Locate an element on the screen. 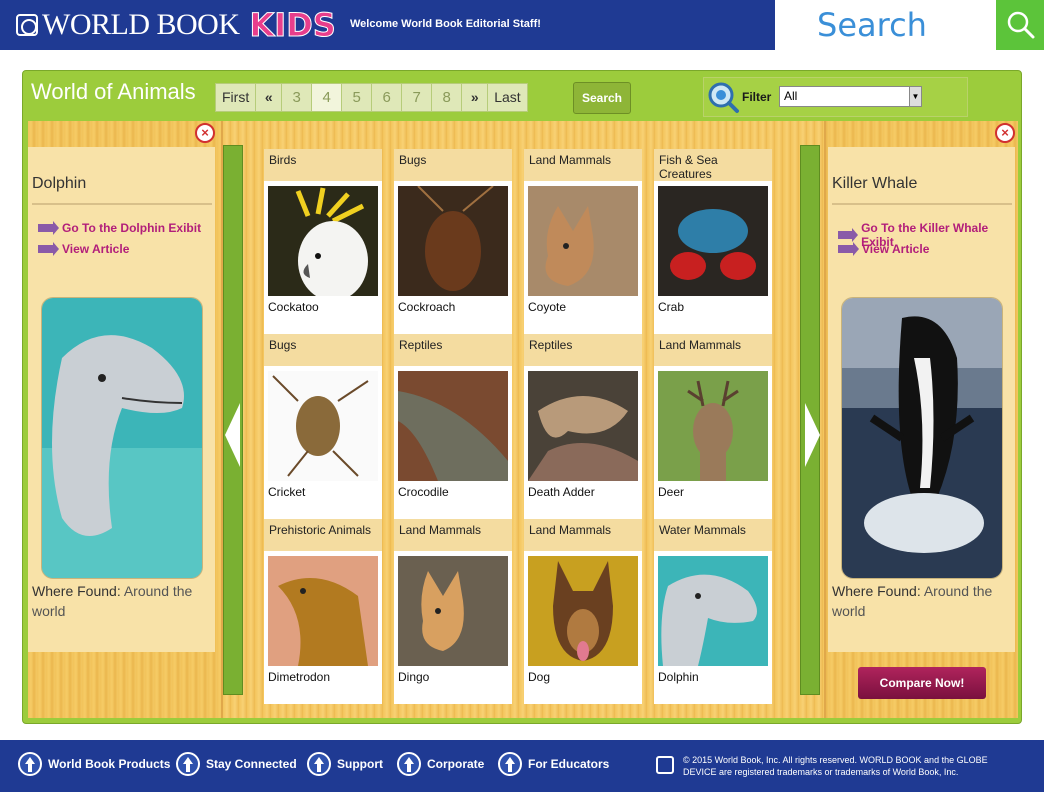 This screenshot has width=1044, height=792. pagination: First « 3 4 5 6 7 8 » Last is located at coordinates (371, 97).